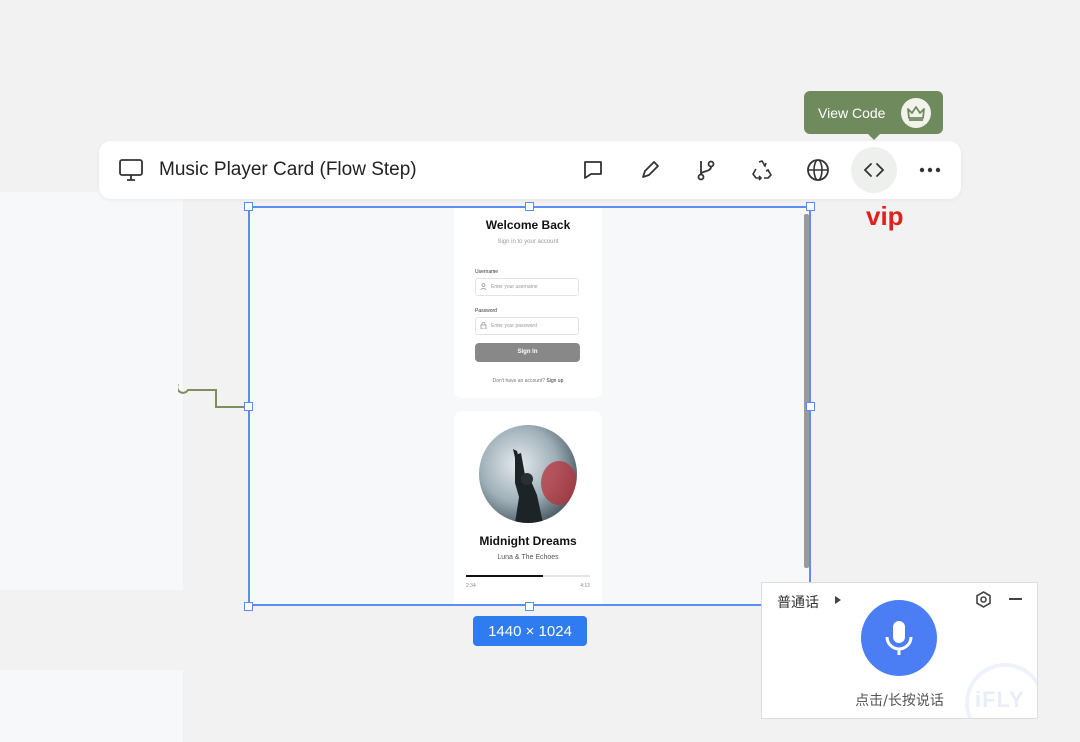 This screenshot has height=742, width=1080. I want to click on signup-prompt: Don't have an account? Sign up, so click(528, 381).